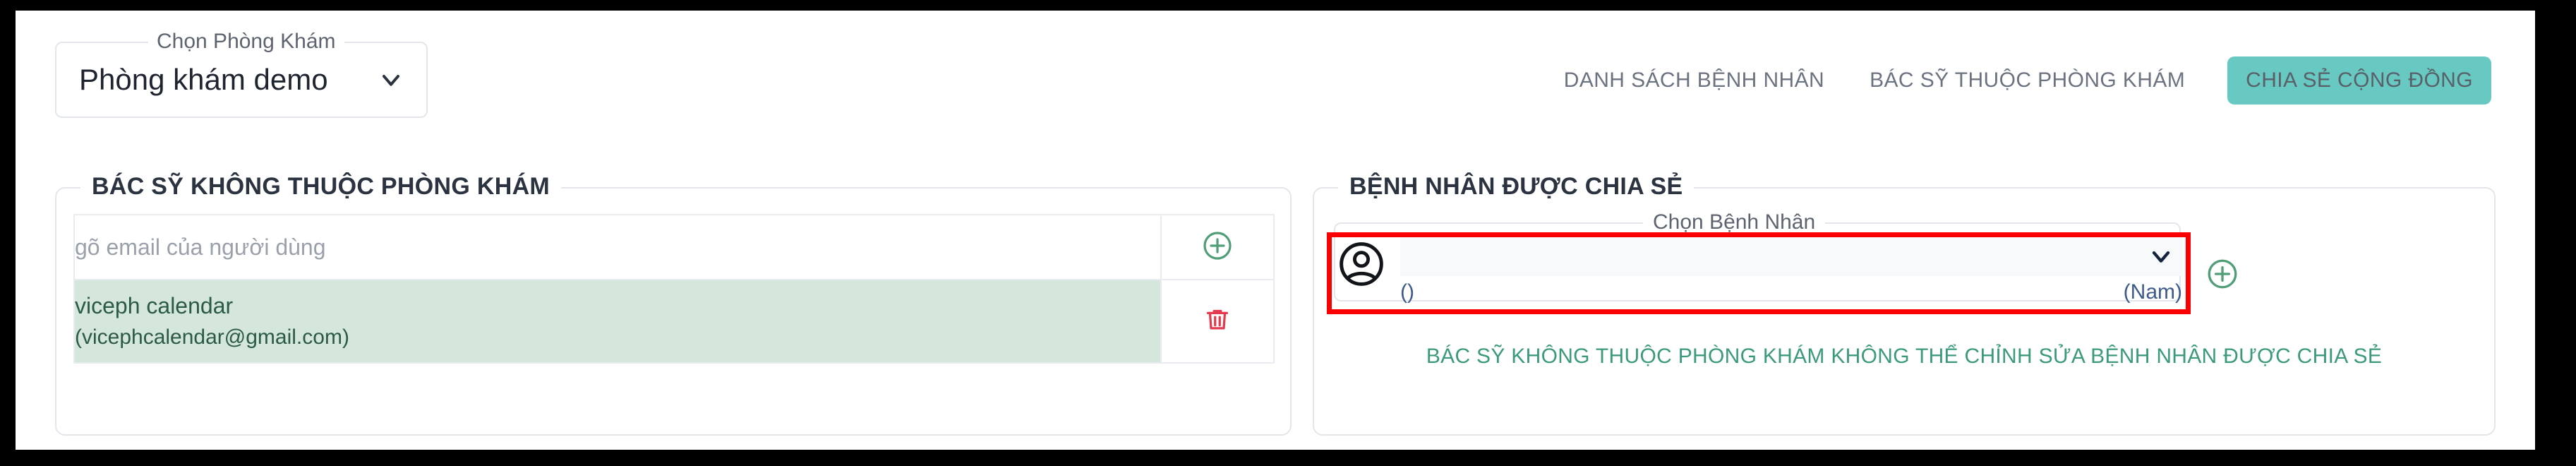  I want to click on patient-fields: () (Nam), so click(1791, 273).